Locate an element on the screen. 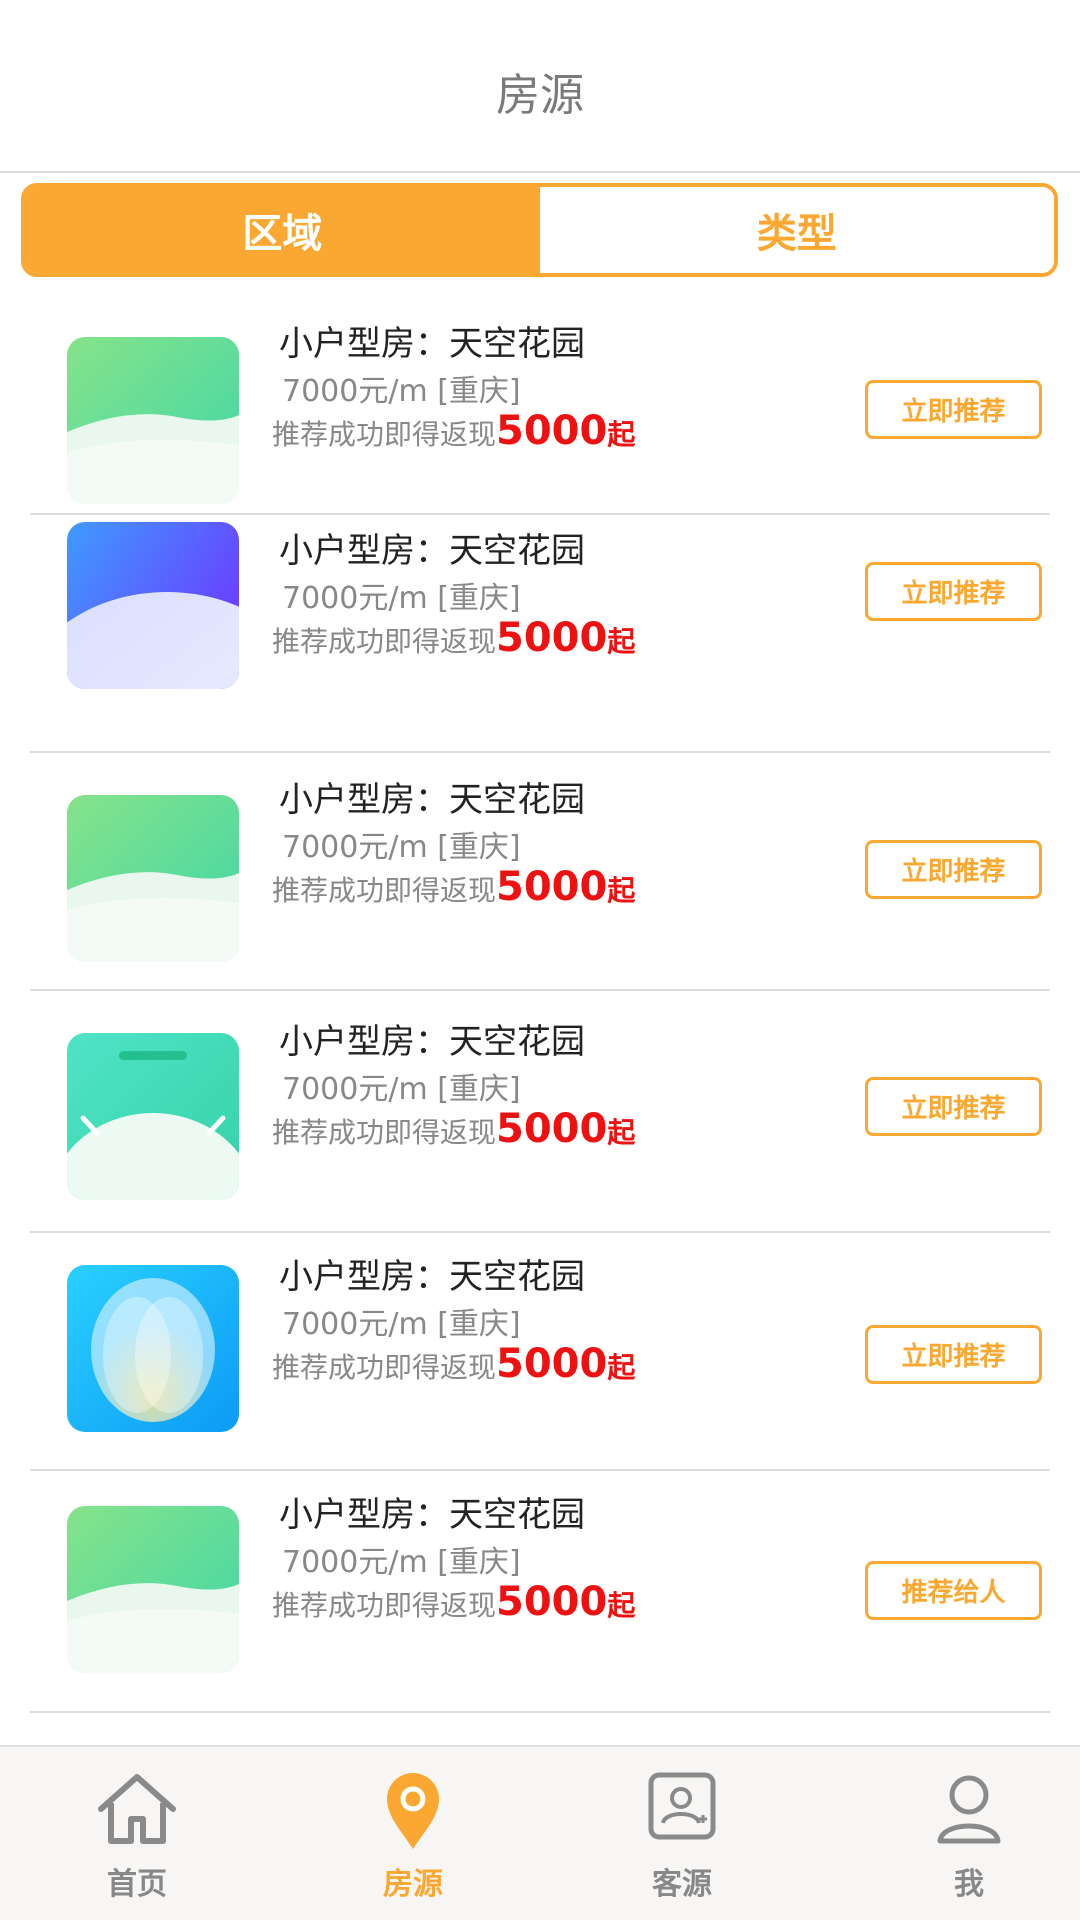  nav-me: 我 is located at coordinates (969, 1833).